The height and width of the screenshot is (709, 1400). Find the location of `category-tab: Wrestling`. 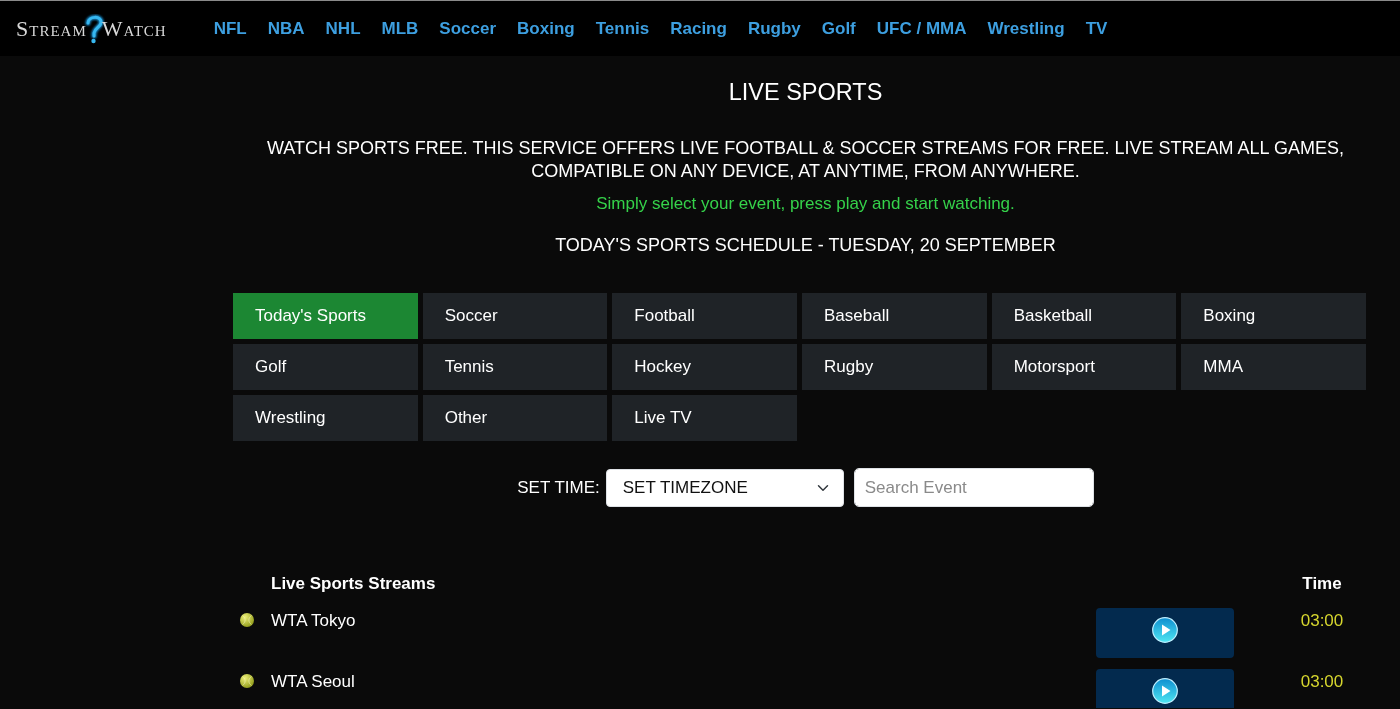

category-tab: Wrestling is located at coordinates (325, 418).